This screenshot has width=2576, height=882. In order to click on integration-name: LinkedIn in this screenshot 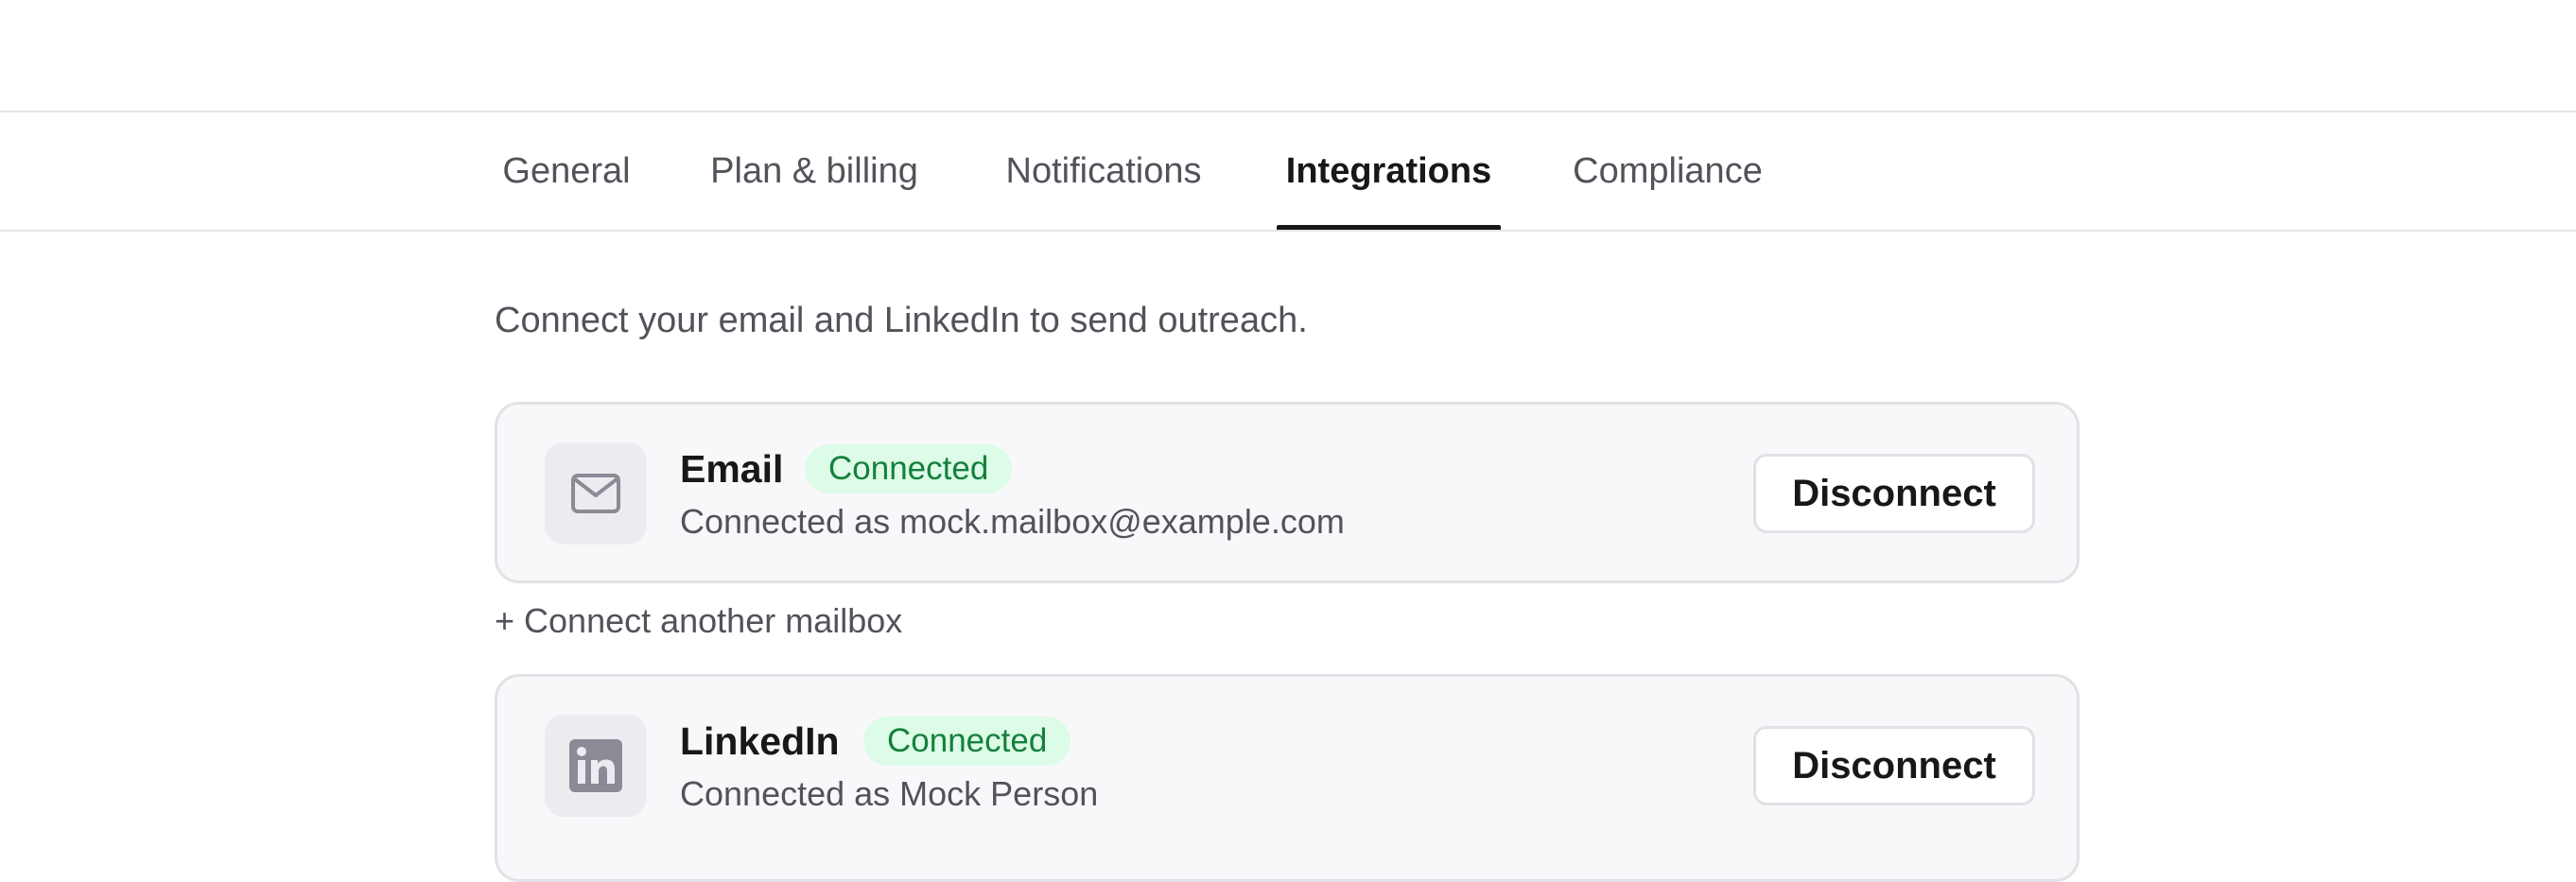, I will do `click(760, 740)`.